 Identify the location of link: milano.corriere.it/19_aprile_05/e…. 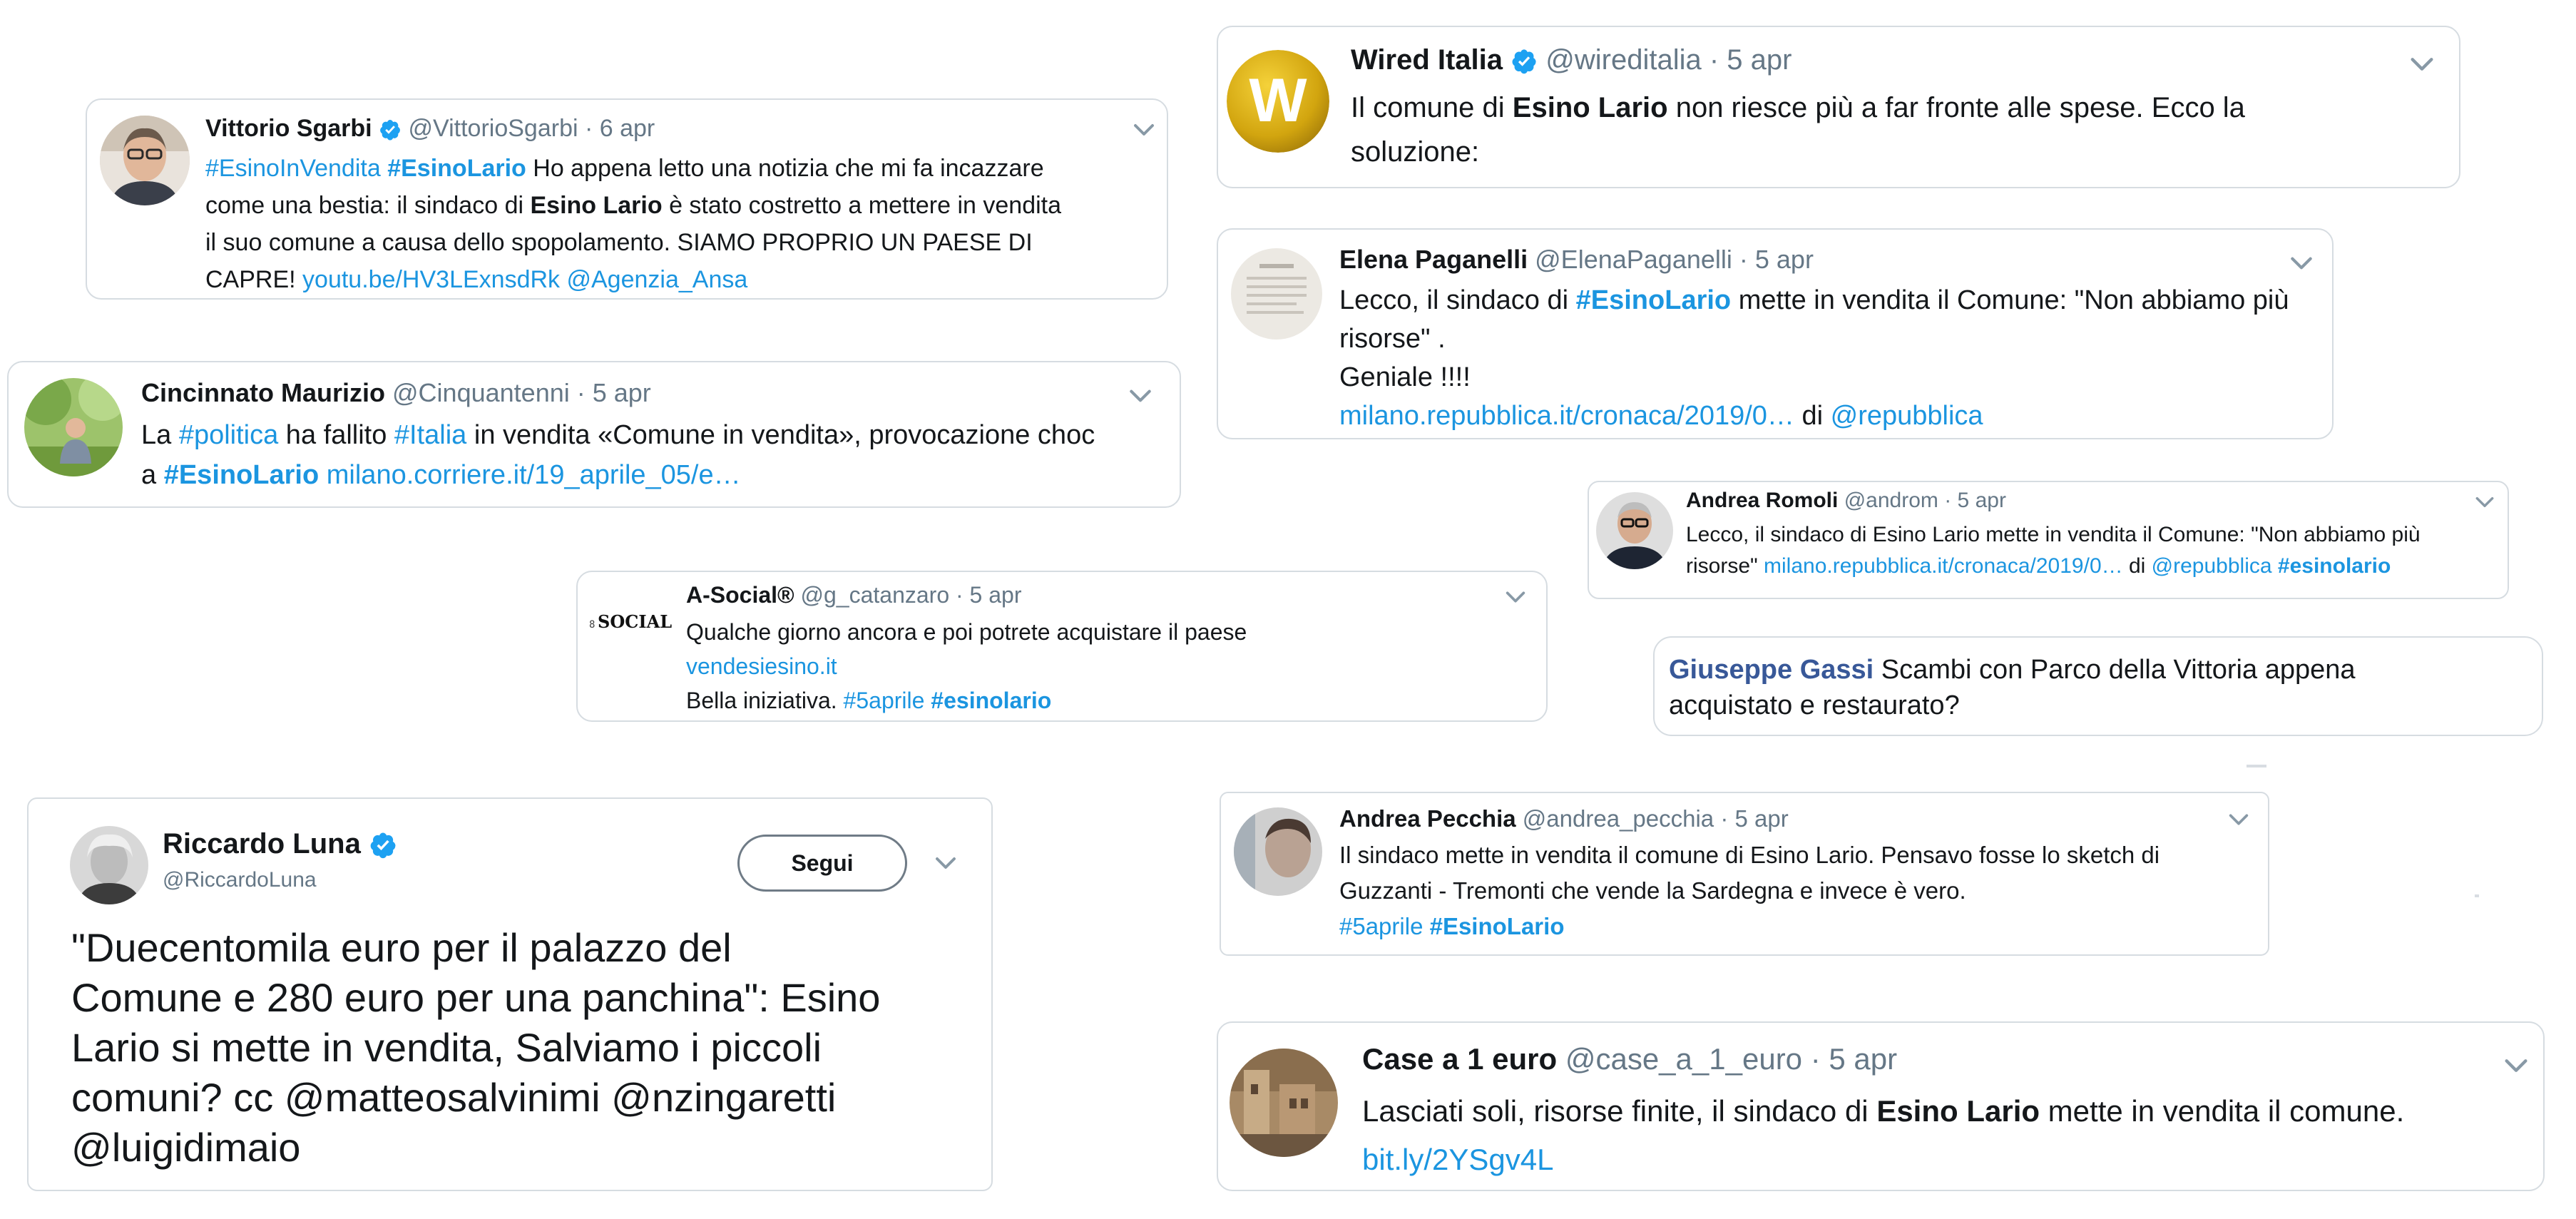
(534, 475).